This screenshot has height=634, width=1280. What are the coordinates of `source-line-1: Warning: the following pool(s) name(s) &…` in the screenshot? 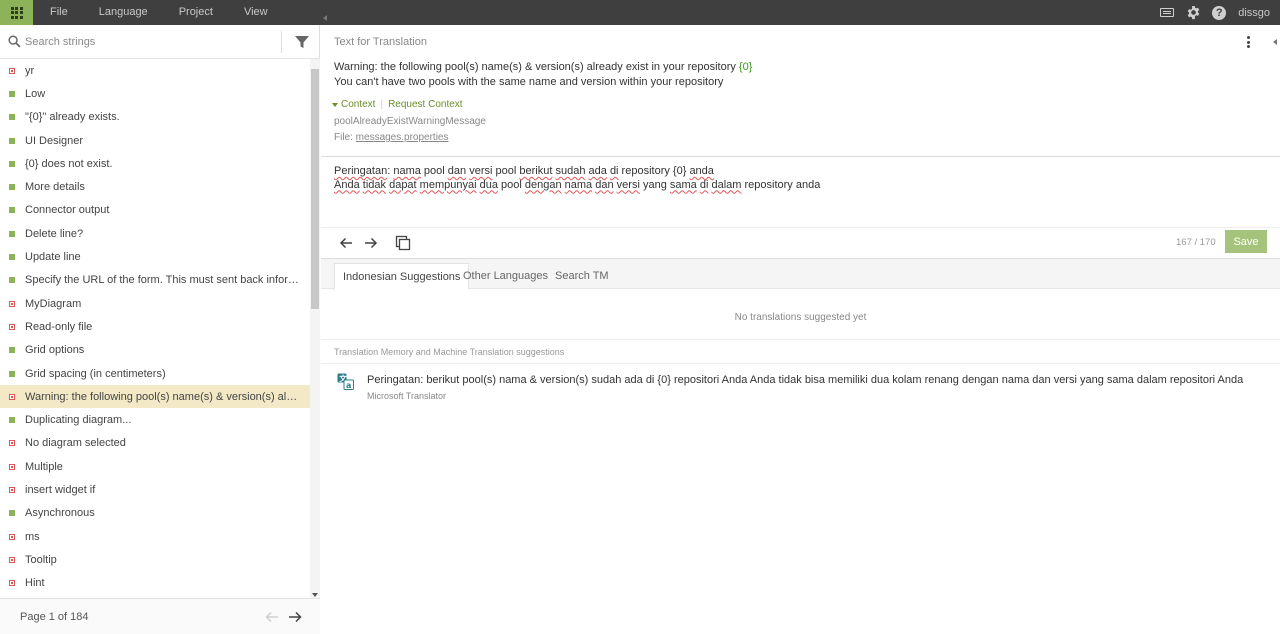 It's located at (536, 67).